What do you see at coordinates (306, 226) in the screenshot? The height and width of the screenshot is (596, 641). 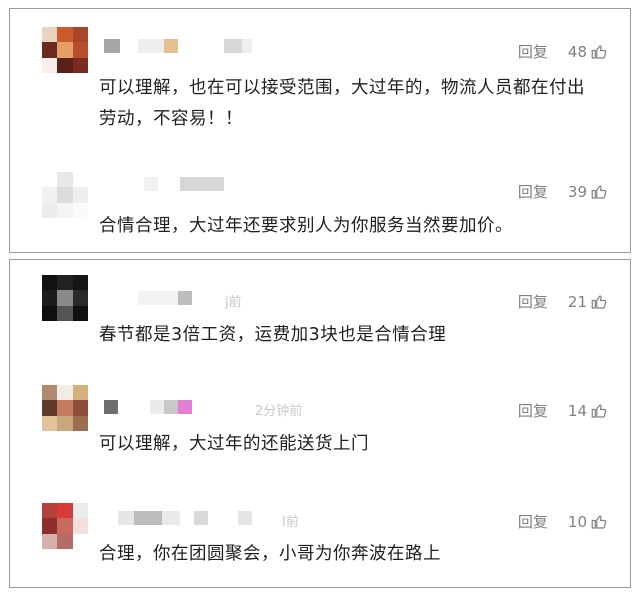 I see `comment-text: 合情合理，大过年还要求别人为你服务当然要加价。` at bounding box center [306, 226].